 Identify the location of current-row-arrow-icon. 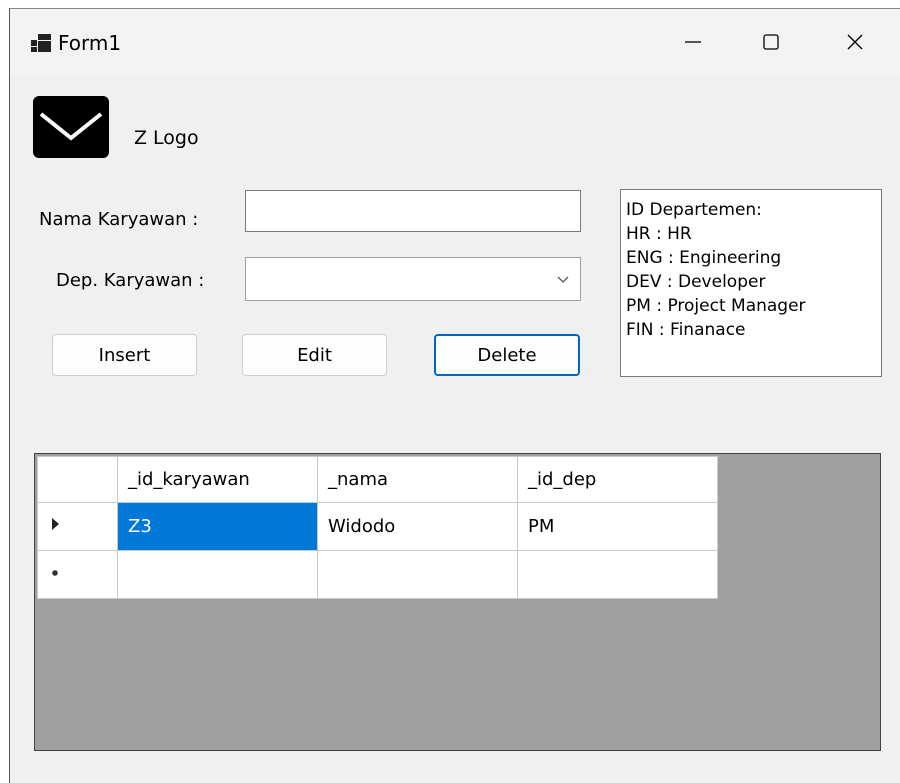
(55, 524).